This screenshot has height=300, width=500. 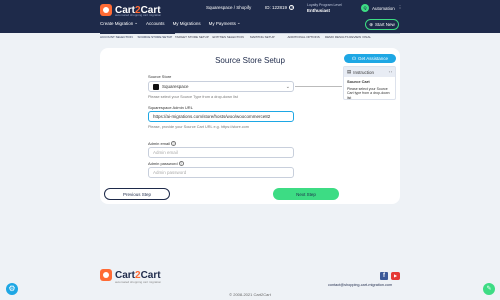 What do you see at coordinates (156, 86) in the screenshot?
I see `squarespace-icon` at bounding box center [156, 86].